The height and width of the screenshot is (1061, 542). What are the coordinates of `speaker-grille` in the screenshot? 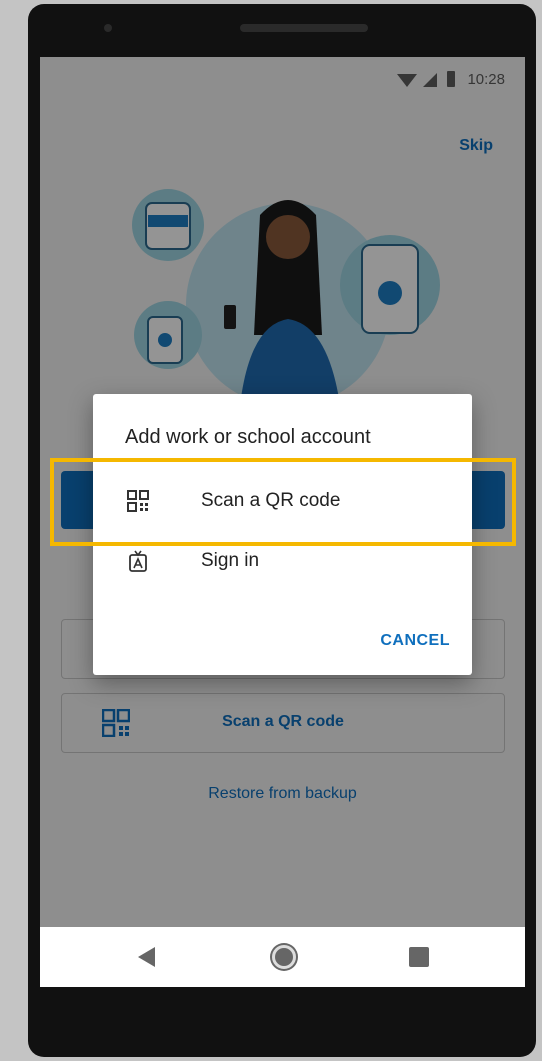 It's located at (304, 28).